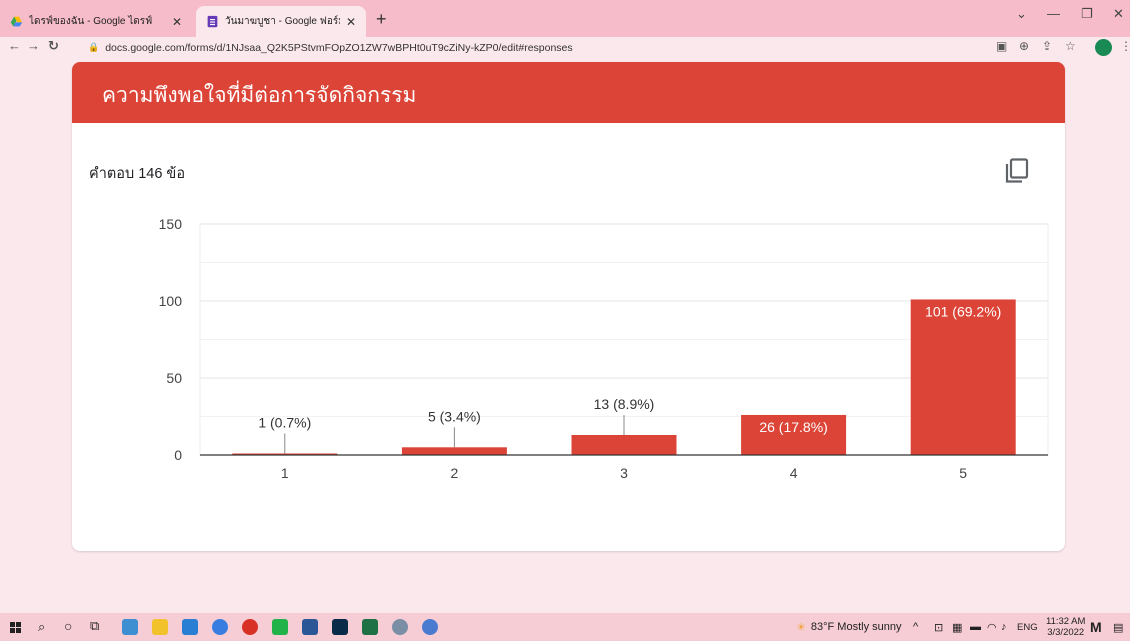 This screenshot has height=641, width=1130. Describe the element at coordinates (285, 473) in the screenshot. I see `x-tick-label: 1` at that location.